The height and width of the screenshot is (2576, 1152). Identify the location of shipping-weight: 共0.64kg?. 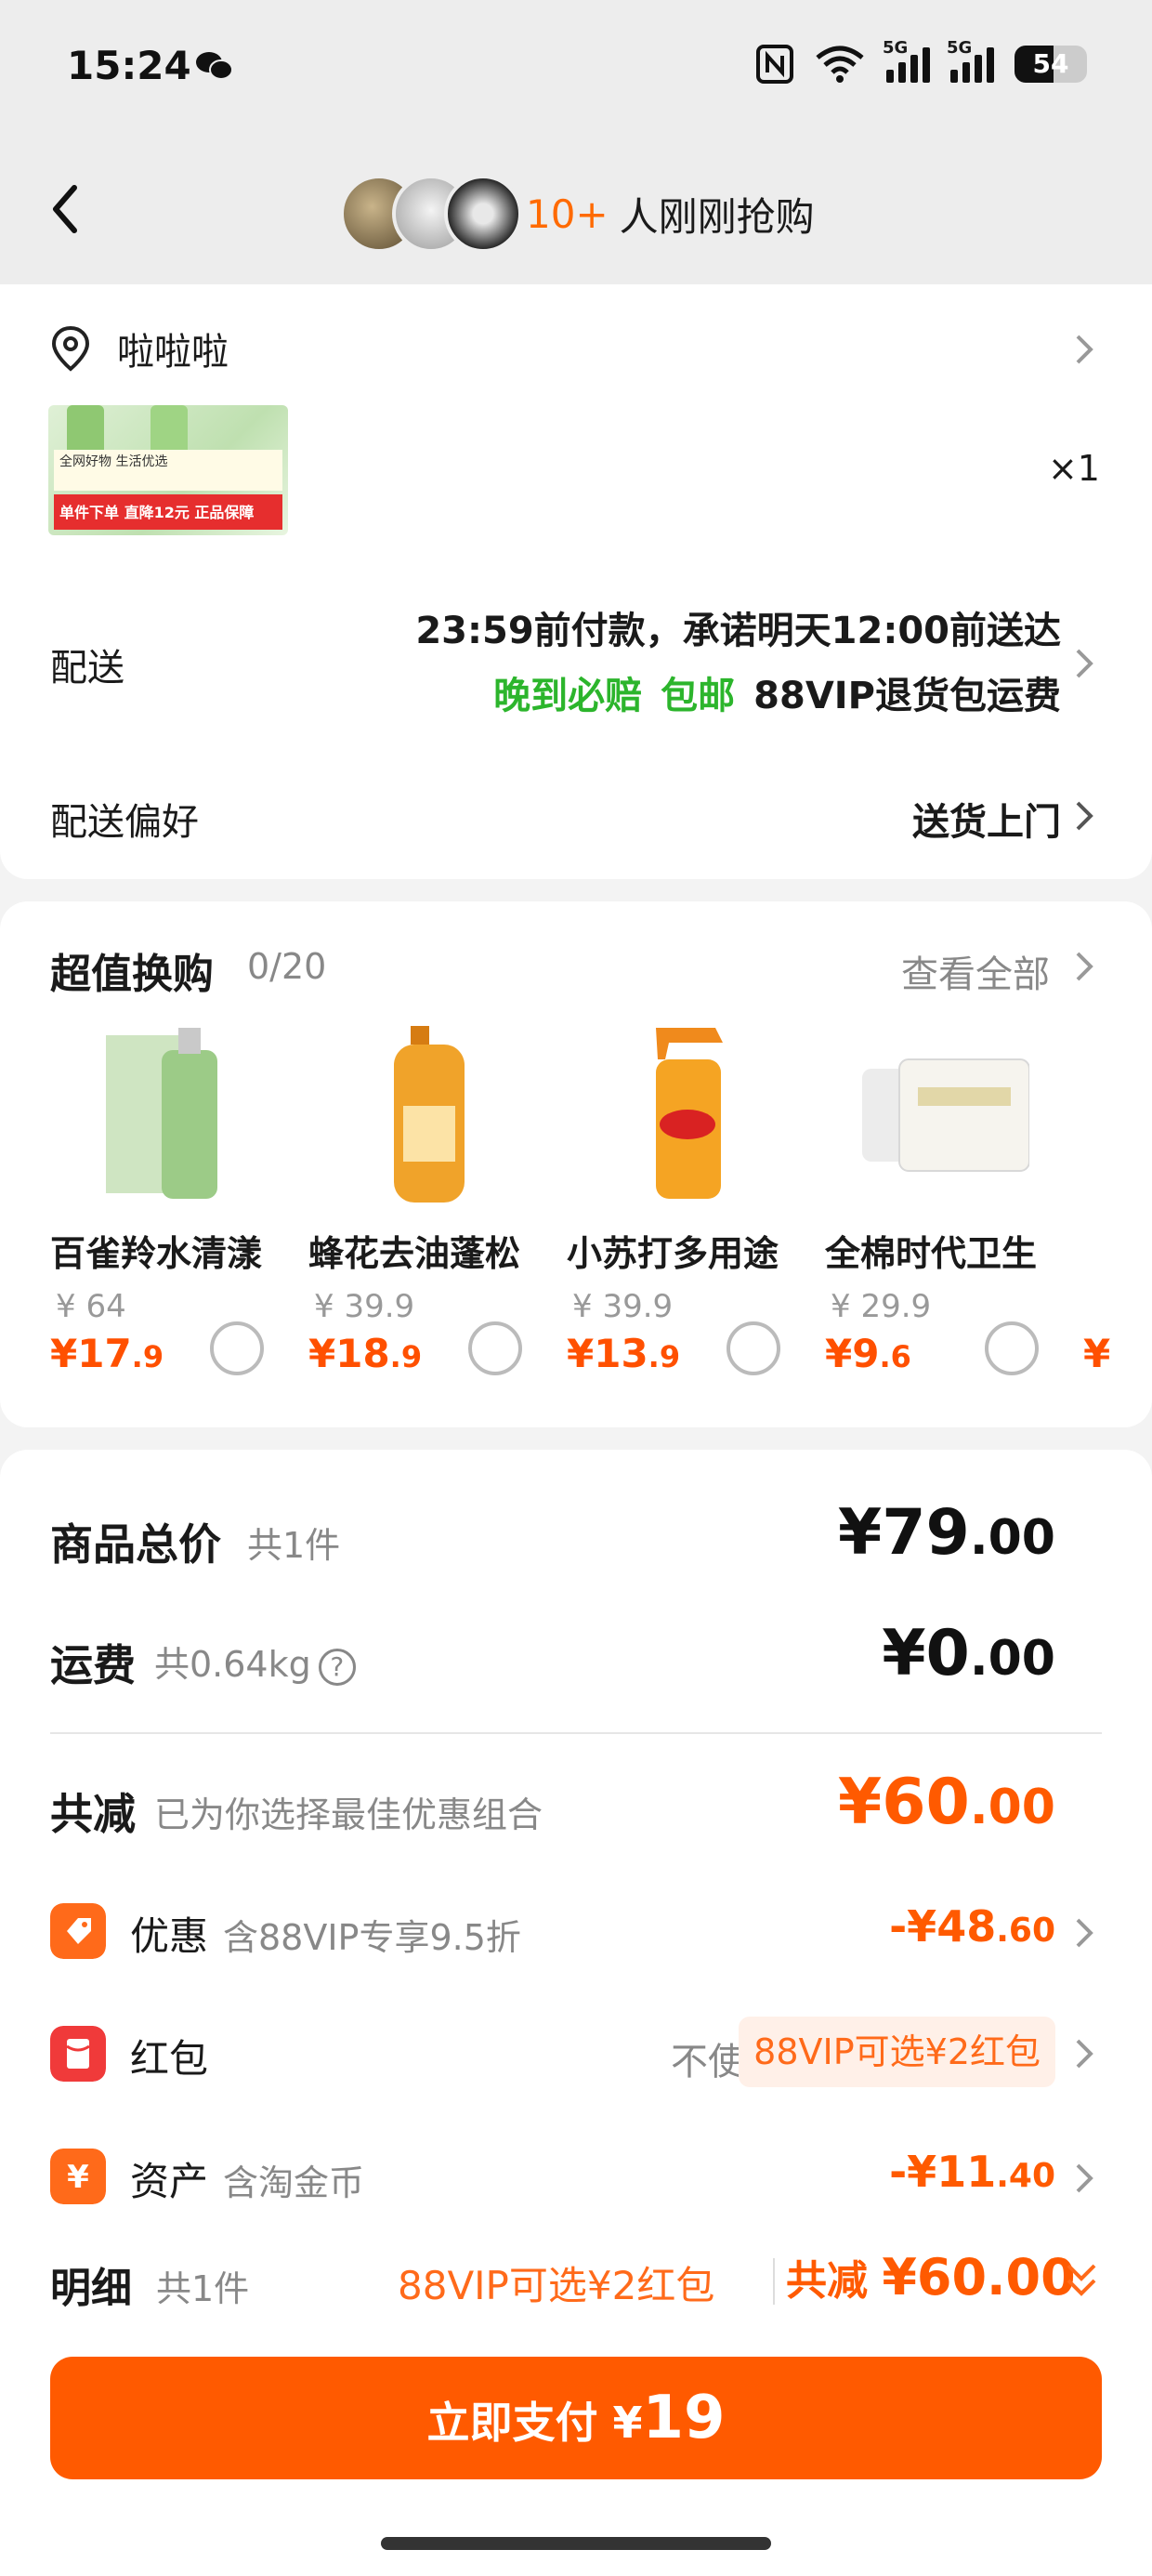
(255, 1661).